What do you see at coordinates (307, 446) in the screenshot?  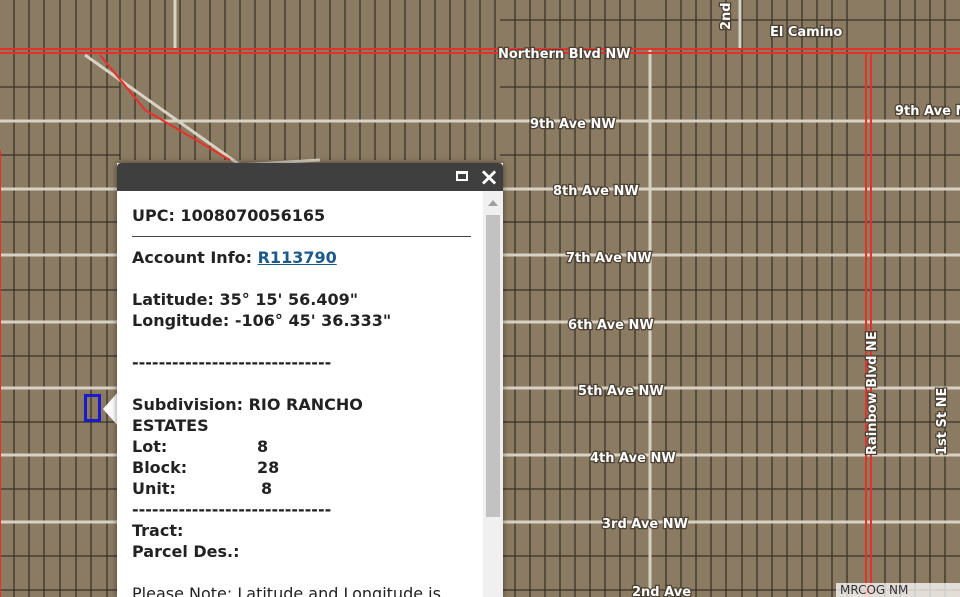 I see `lot-row: Lot: 8` at bounding box center [307, 446].